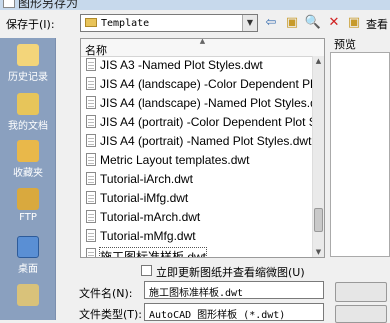 This screenshot has height=323, width=390. I want to click on place-history: 历史记录, so click(28, 63).